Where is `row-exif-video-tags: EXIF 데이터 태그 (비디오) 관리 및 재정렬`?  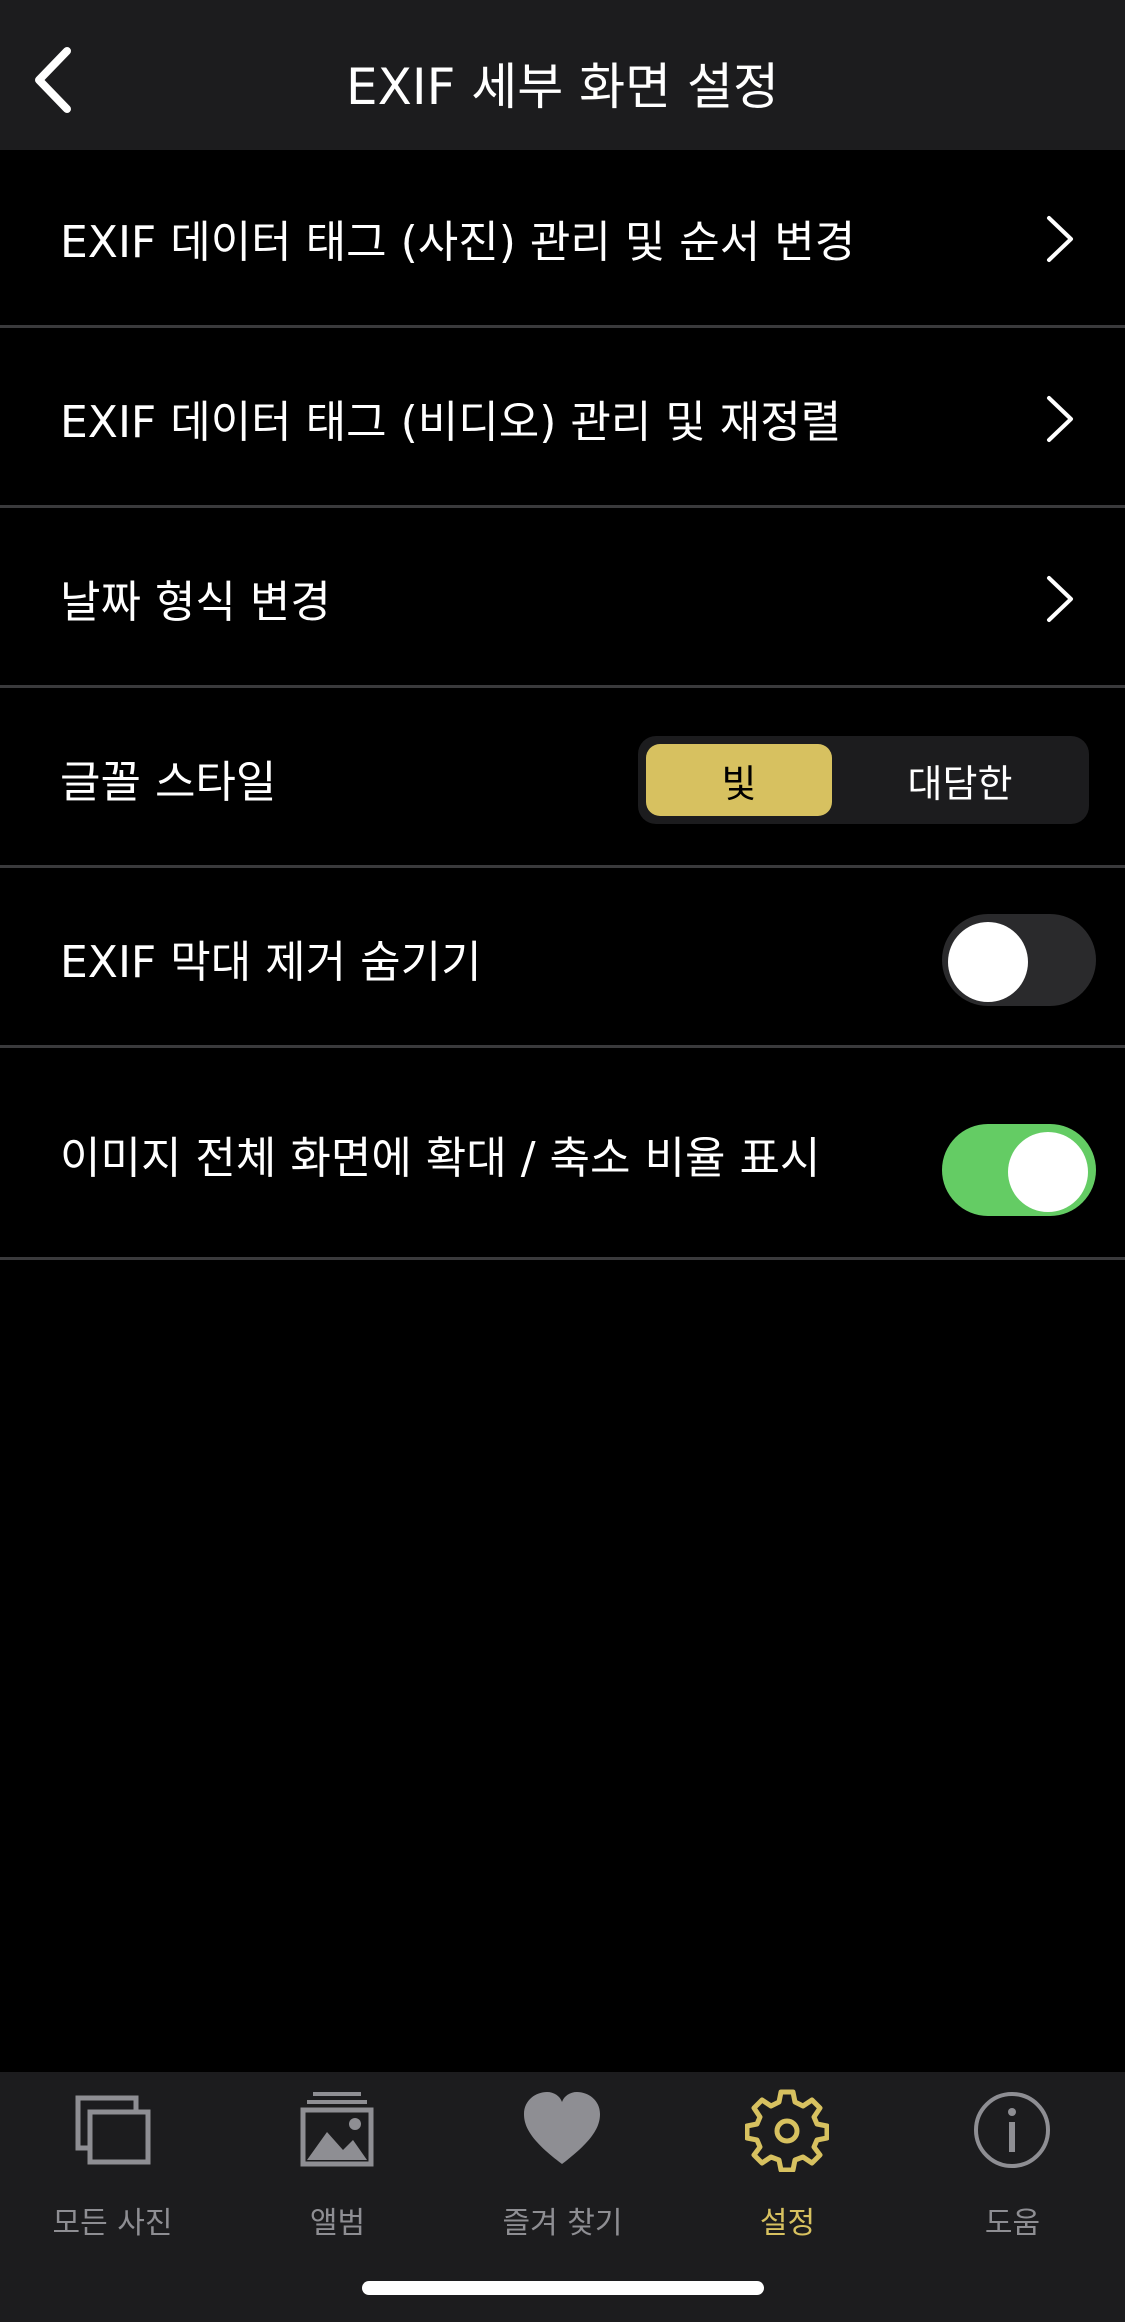 row-exif-video-tags: EXIF 데이터 태그 (비디오) 관리 및 재정렬 is located at coordinates (562, 419).